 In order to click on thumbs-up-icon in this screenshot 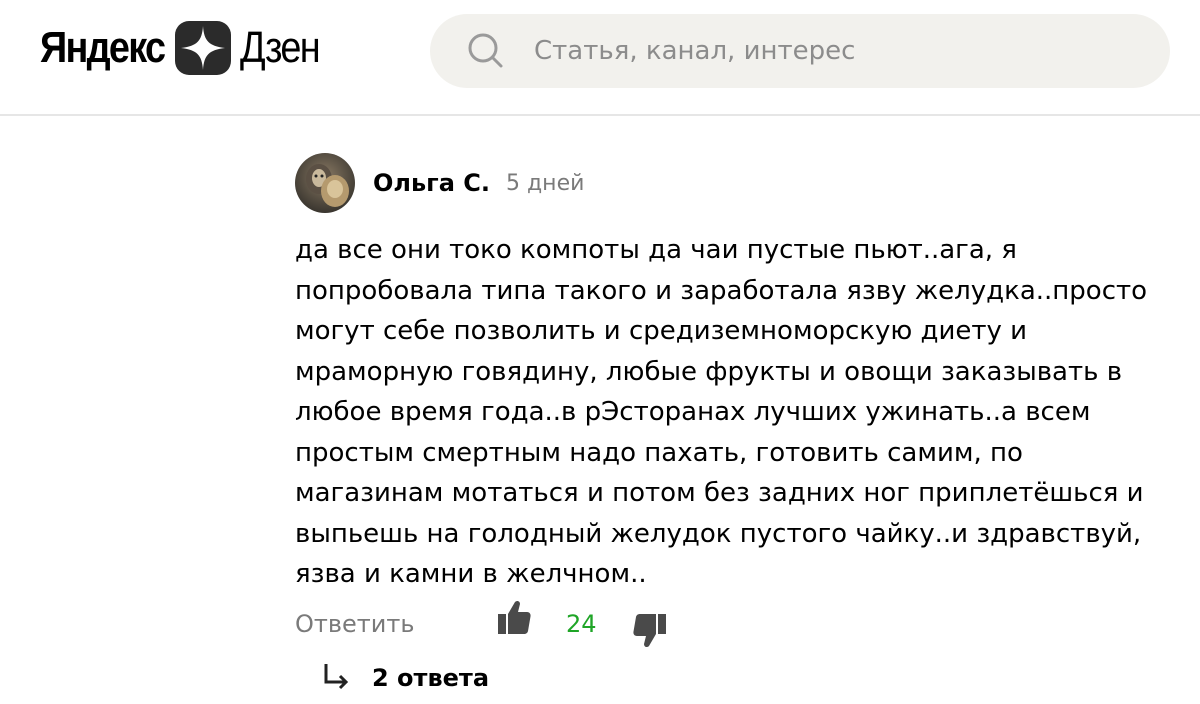, I will do `click(514, 618)`.